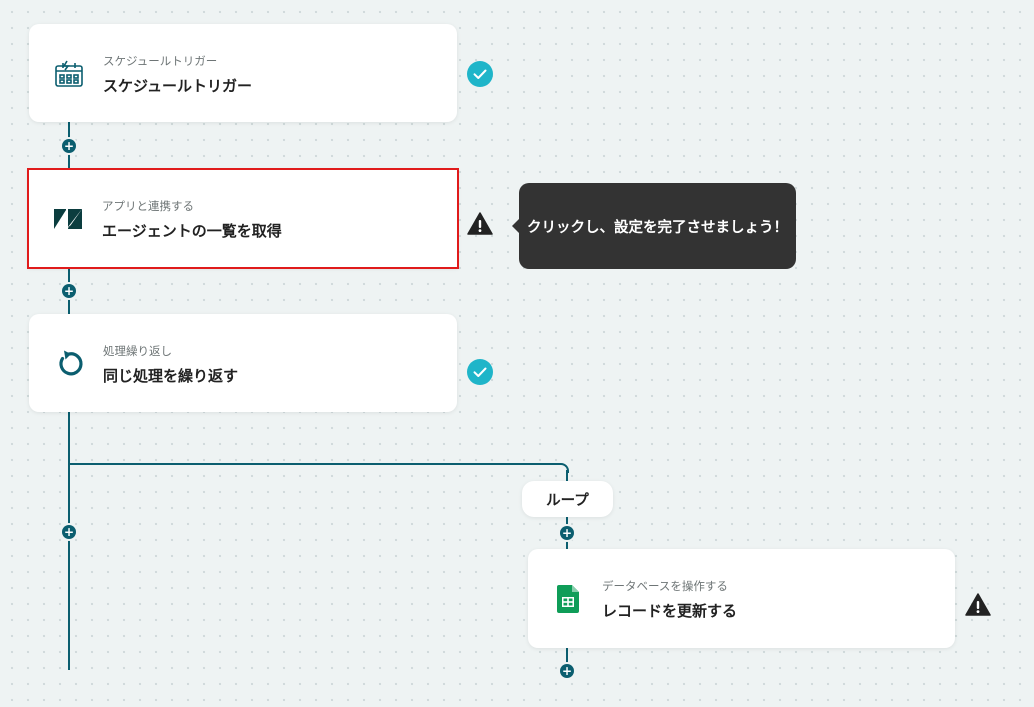 The height and width of the screenshot is (707, 1034). Describe the element at coordinates (741, 598) in the screenshot. I see `step-card-update-record: データベースを操作する レコードを更新する` at that location.